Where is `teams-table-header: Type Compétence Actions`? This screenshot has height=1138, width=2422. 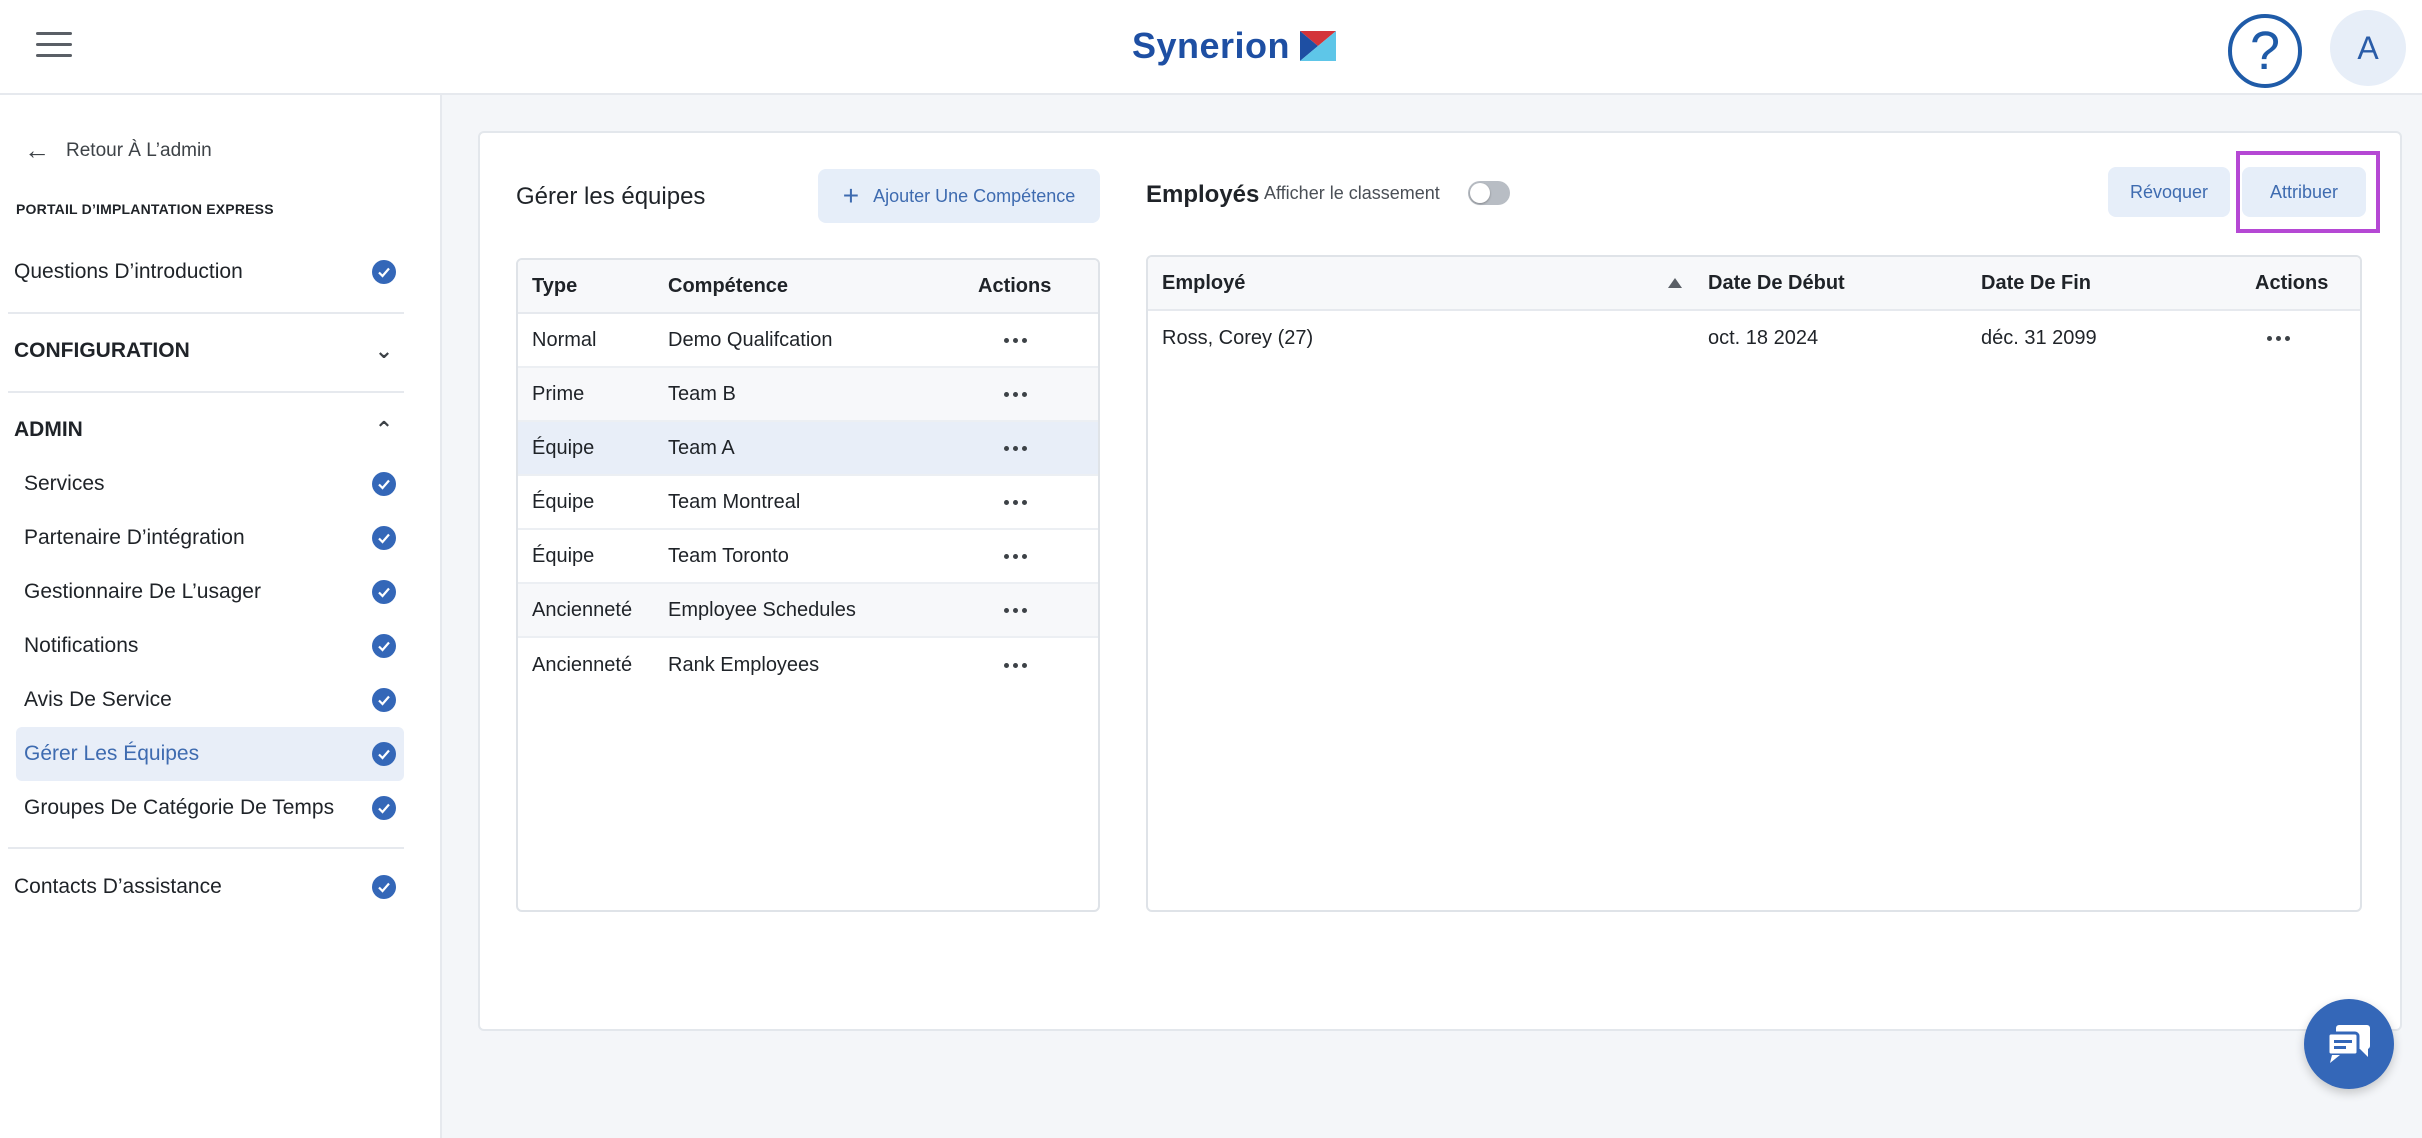 teams-table-header: Type Compétence Actions is located at coordinates (808, 287).